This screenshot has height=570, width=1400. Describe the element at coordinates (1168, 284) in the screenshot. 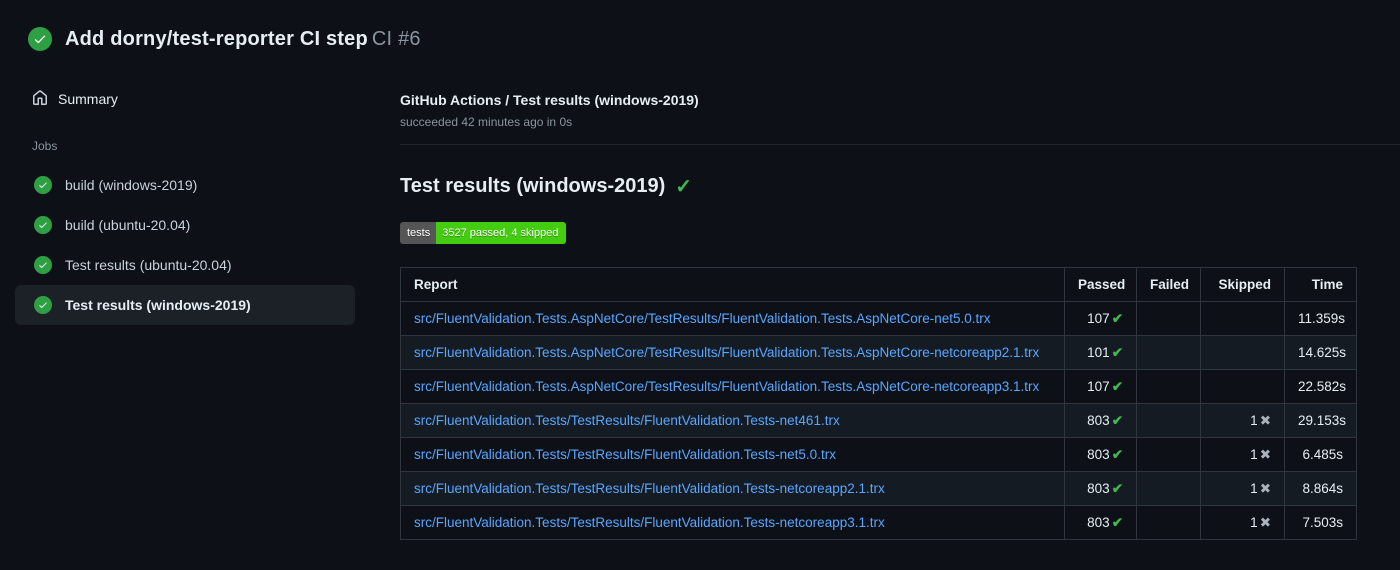

I see `column-header-failed: Failed` at that location.